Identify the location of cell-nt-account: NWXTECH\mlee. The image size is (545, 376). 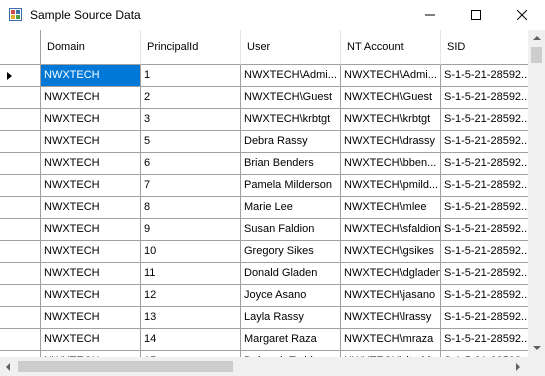
(391, 208).